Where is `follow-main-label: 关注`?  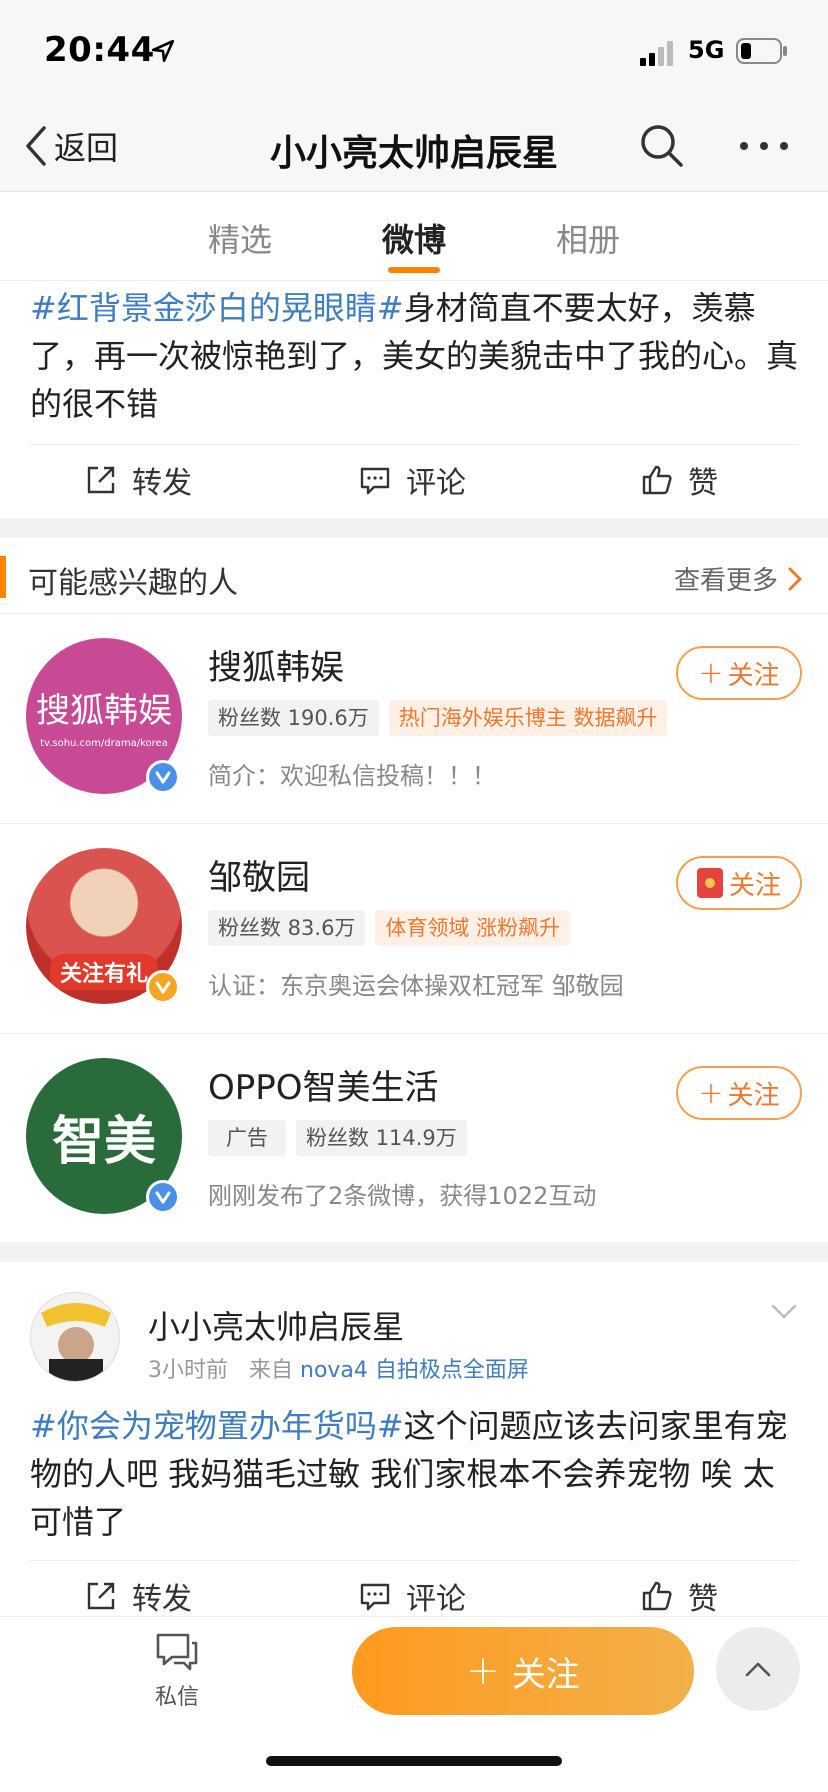
follow-main-label: 关注 is located at coordinates (545, 1674).